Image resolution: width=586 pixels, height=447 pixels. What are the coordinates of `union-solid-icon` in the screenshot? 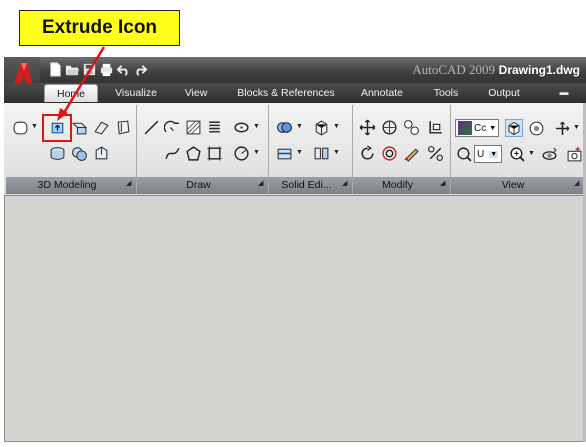 It's located at (284, 127).